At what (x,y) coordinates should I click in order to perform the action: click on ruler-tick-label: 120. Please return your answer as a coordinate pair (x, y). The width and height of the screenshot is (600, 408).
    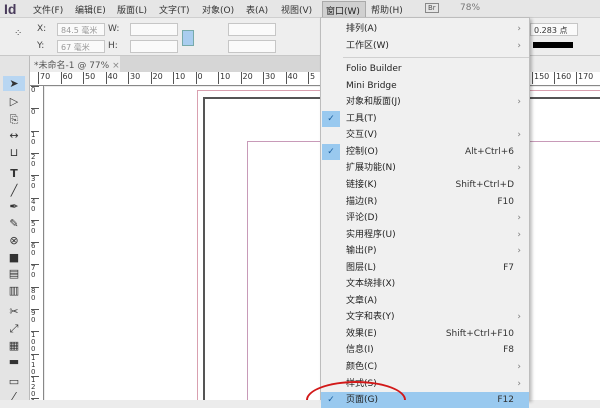
    Looking at the image, I should click on (35, 386).